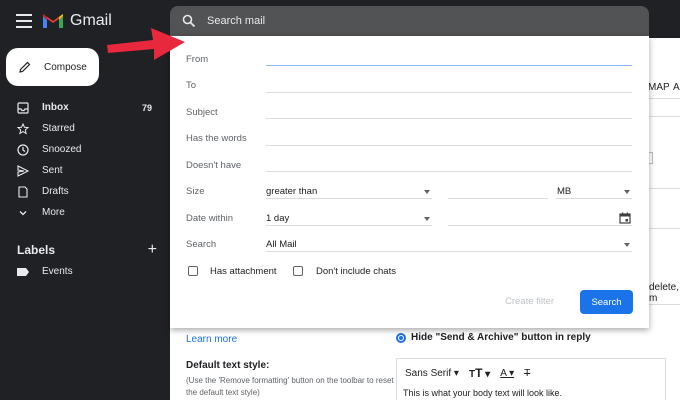 This screenshot has height=400, width=680. I want to click on size-unit-select: MB, so click(564, 191).